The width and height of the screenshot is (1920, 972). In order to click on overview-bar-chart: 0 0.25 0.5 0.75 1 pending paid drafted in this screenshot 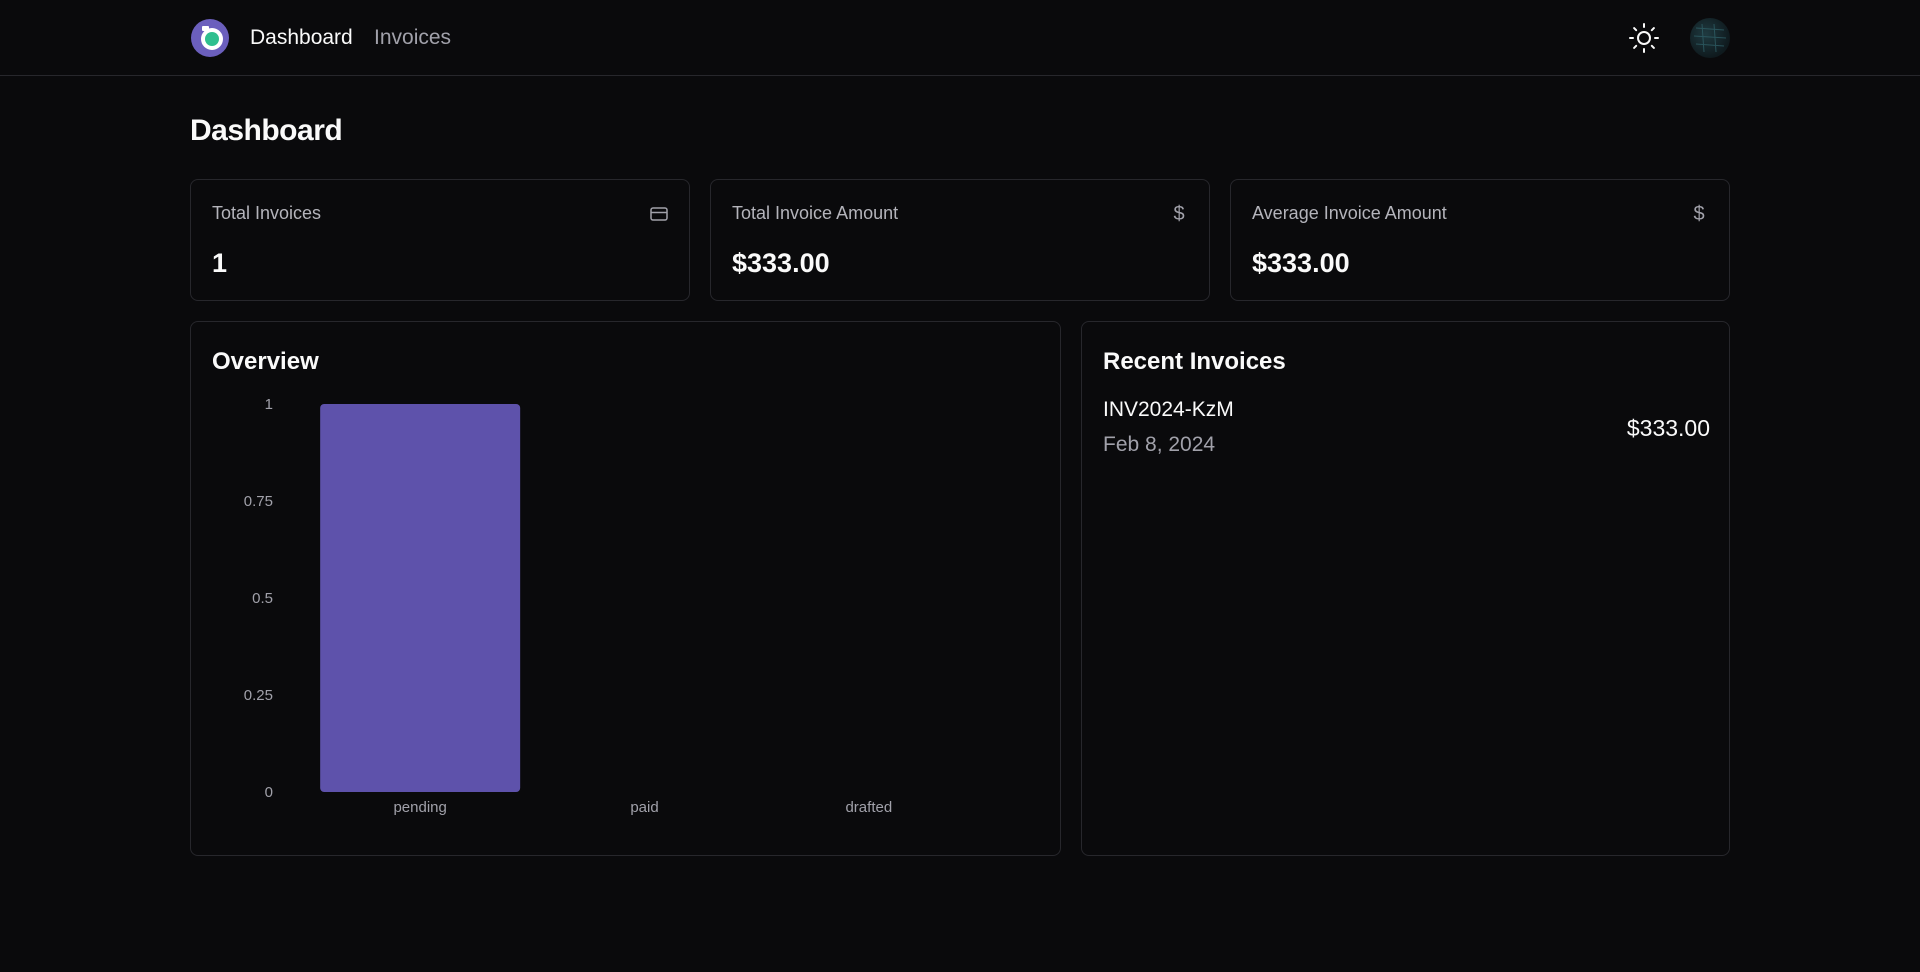, I will do `click(568, 606)`.